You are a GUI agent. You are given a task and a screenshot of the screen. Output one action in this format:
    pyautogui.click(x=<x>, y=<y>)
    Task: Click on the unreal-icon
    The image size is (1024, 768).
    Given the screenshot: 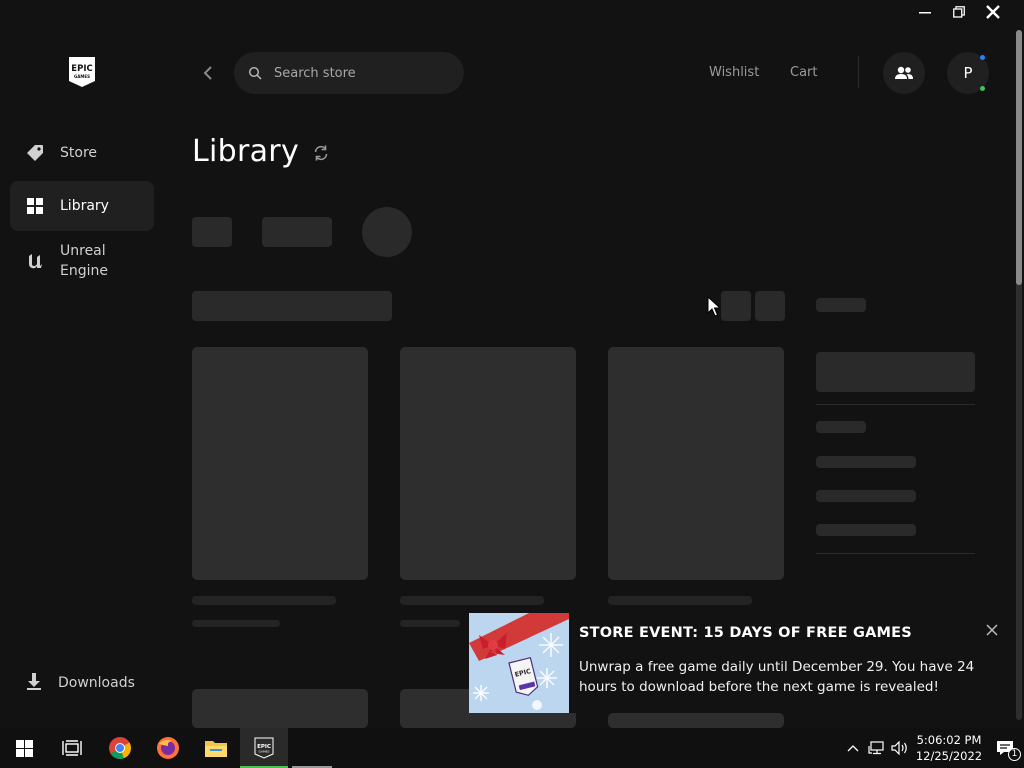 What is the action you would take?
    pyautogui.click(x=35, y=261)
    